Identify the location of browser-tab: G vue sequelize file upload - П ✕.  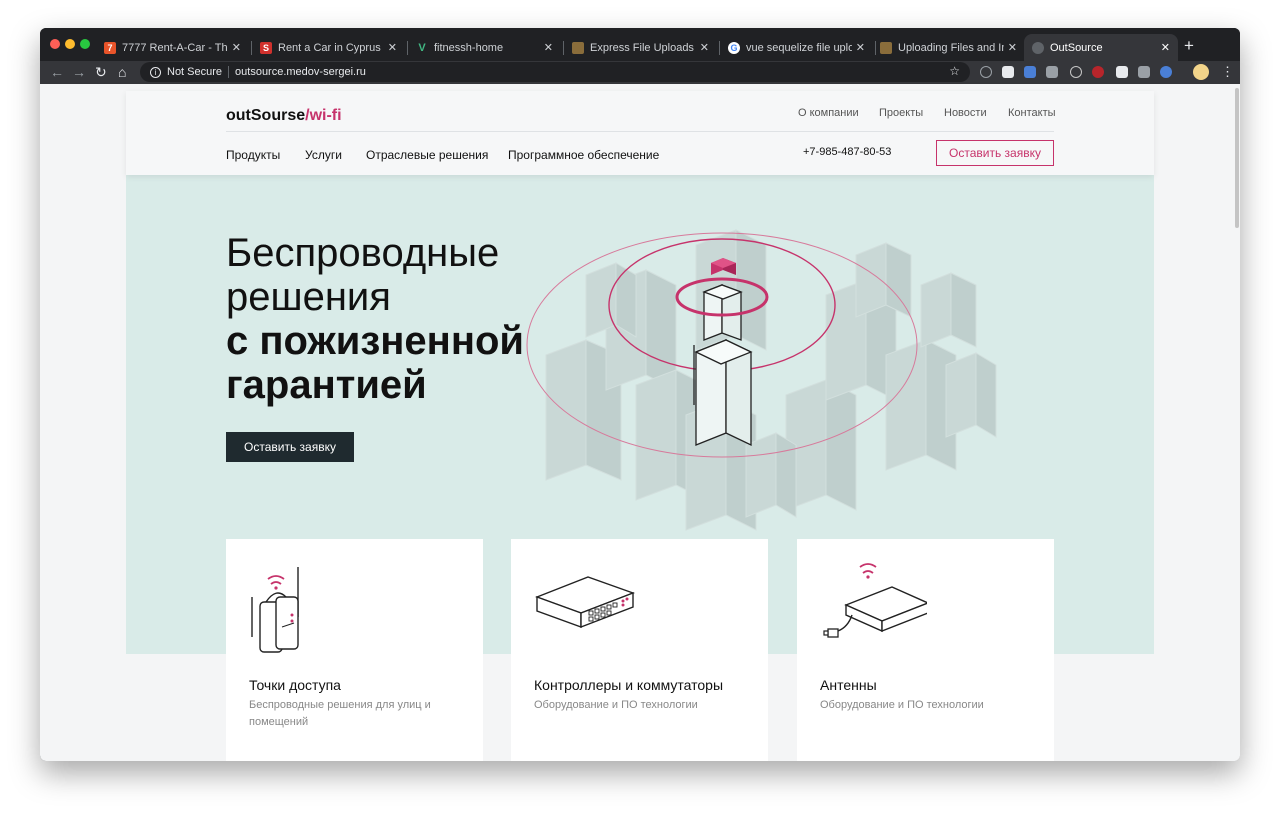
(796, 47).